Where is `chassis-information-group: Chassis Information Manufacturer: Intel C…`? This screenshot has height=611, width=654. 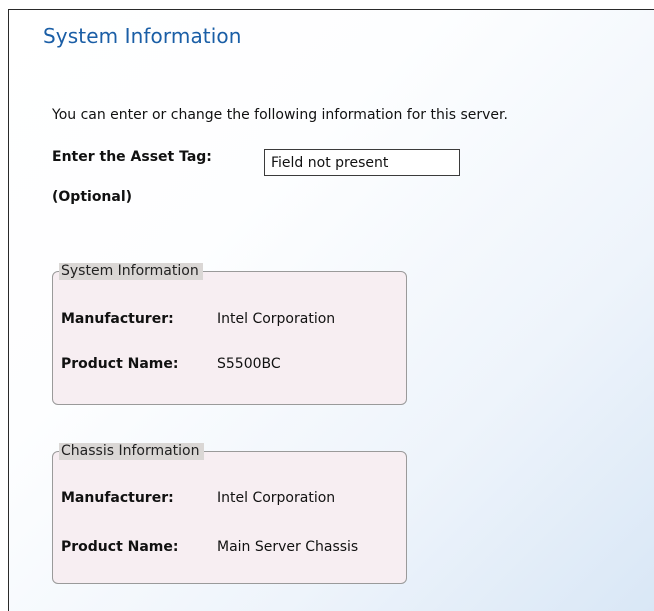 chassis-information-group: Chassis Information Manufacturer: Intel C… is located at coordinates (229, 513).